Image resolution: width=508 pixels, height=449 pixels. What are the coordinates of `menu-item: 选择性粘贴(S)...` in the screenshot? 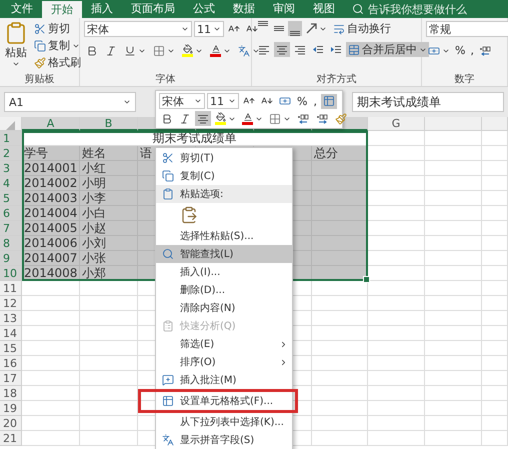 It's located at (224, 236).